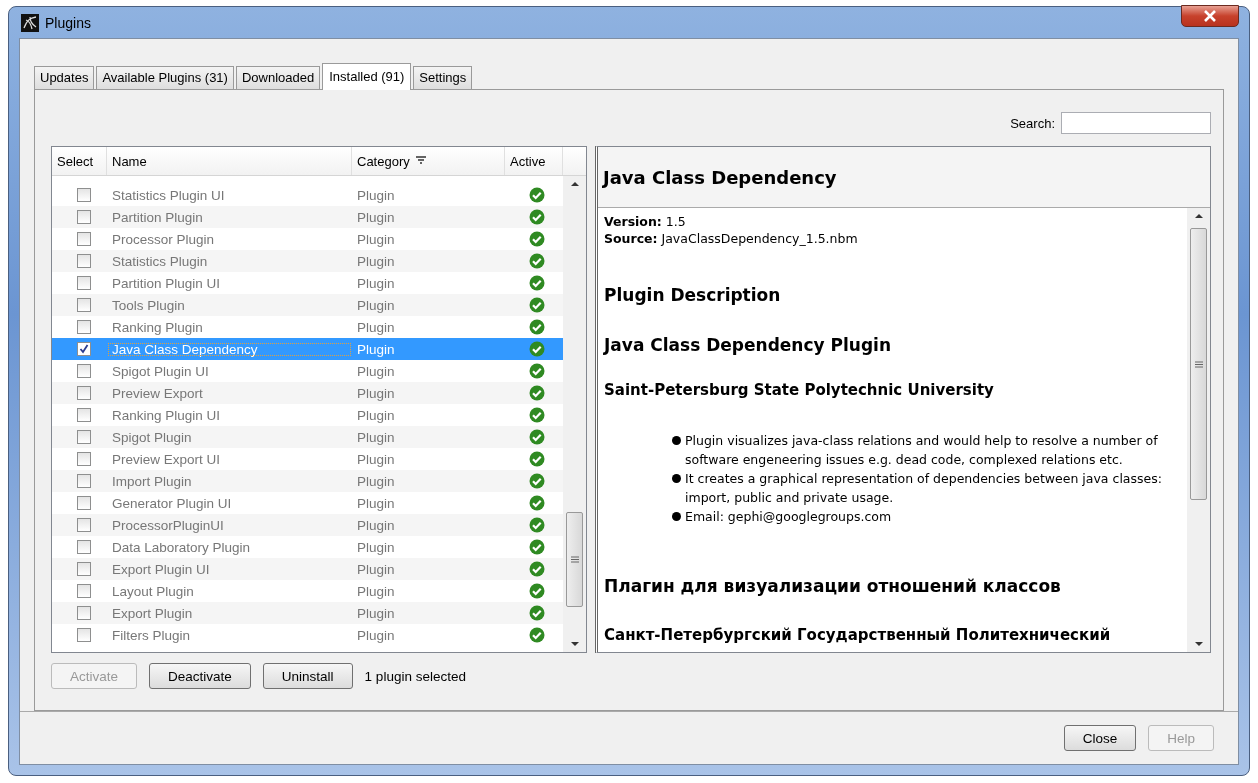 This screenshot has height=783, width=1258. I want to click on table-cell-text: Layout Plugin, so click(153, 591).